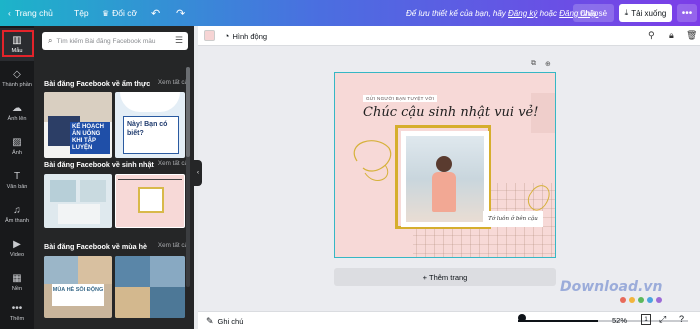  Describe the element at coordinates (450, 112) in the screenshot. I see `design-headline: Chúc cậu sinh nhật vui vẻ!` at that location.